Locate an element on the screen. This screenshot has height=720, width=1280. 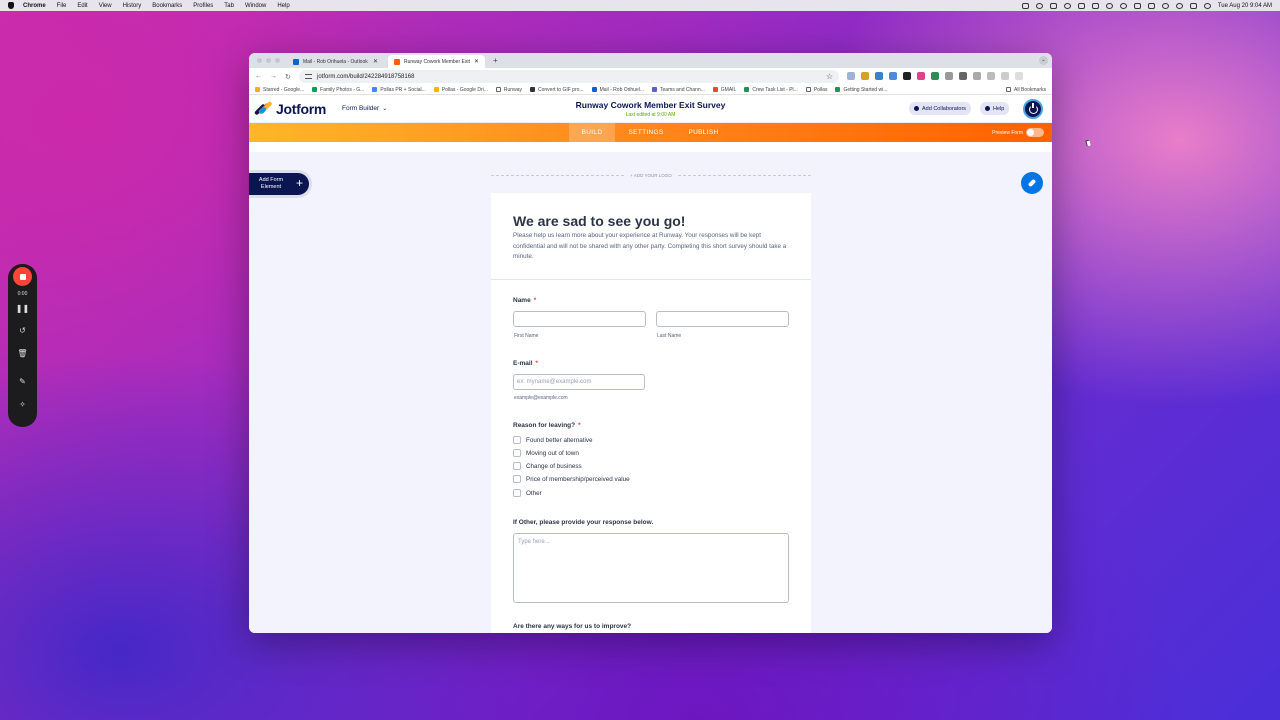
siri-icon is located at coordinates (1207, 5).